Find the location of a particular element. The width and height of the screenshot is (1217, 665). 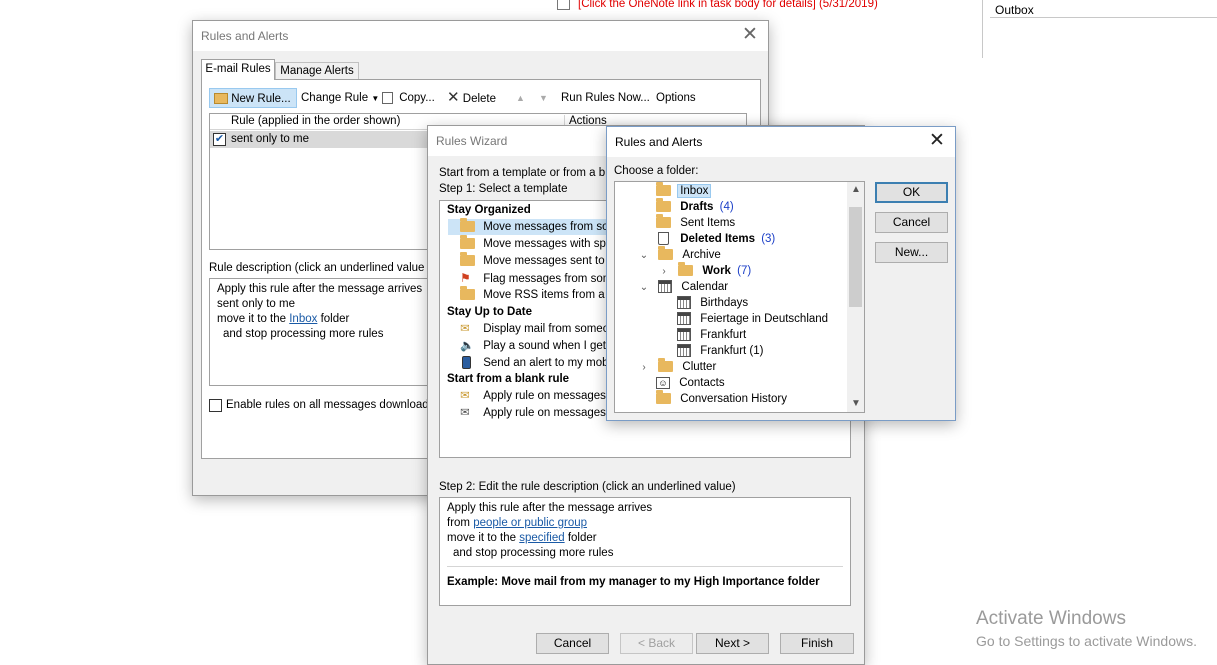

change-rule-label: Change Rule is located at coordinates (335, 98).